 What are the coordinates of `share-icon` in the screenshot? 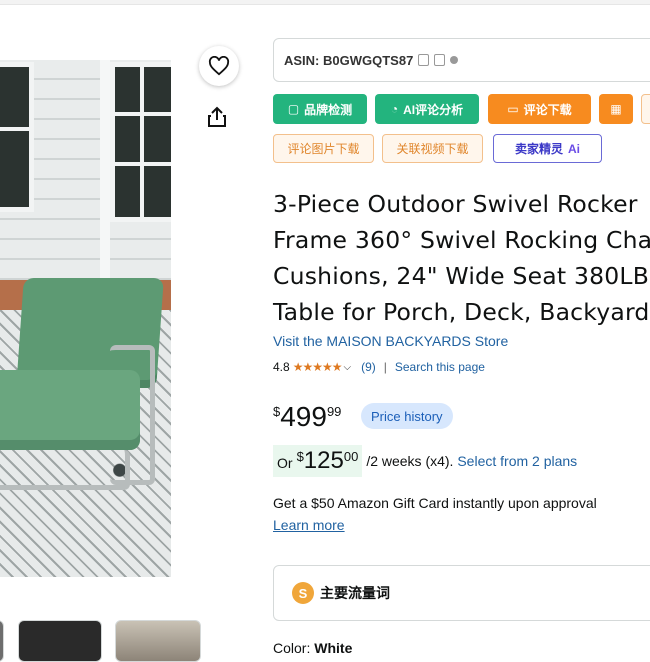 It's located at (217, 116).